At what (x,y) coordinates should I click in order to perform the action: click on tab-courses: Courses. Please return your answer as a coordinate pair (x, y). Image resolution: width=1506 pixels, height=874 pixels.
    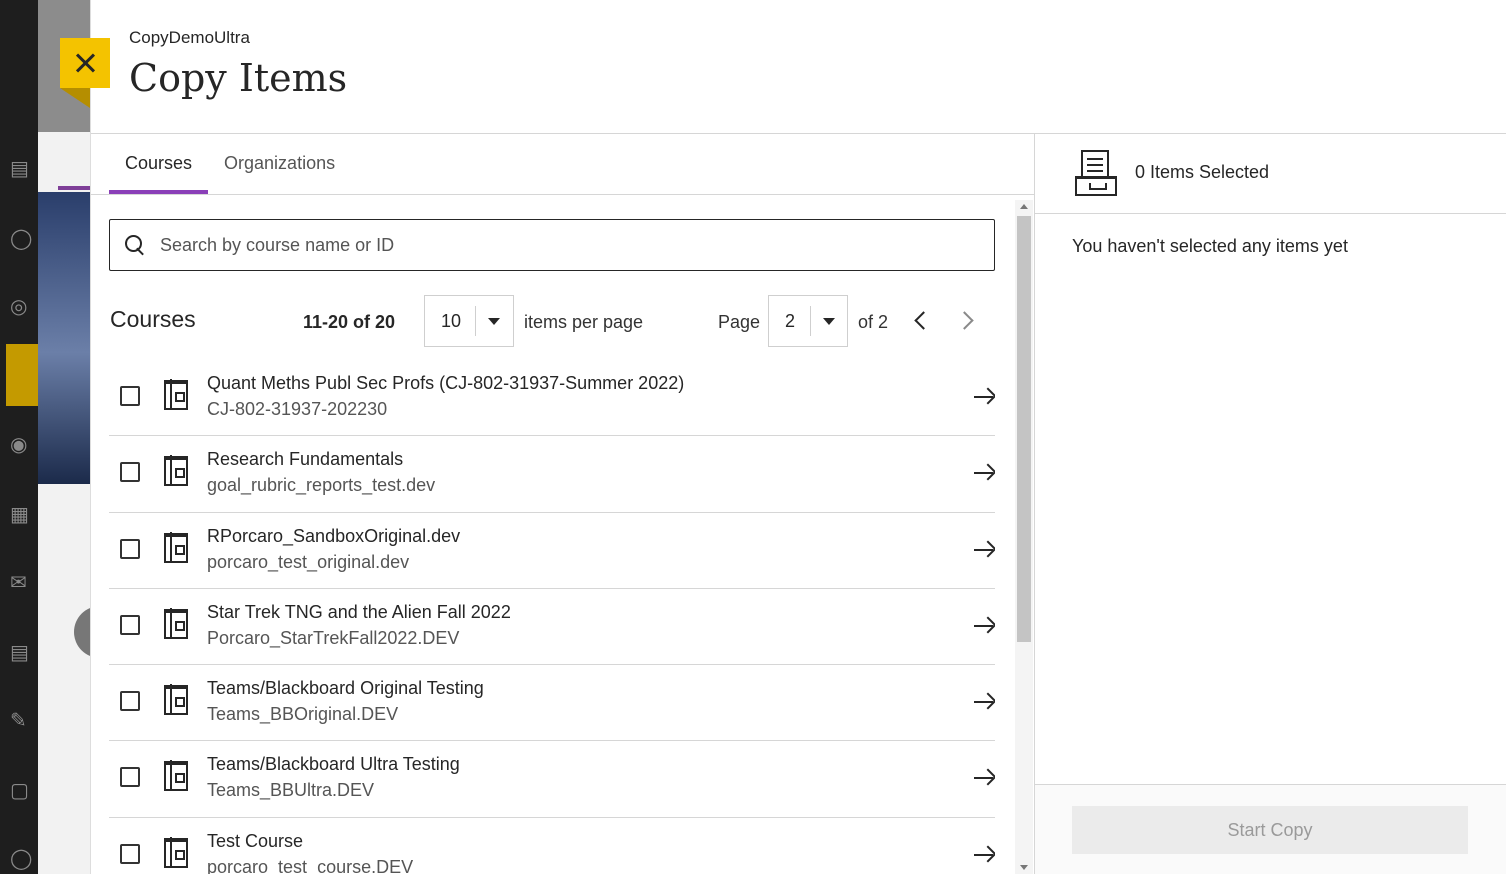
    Looking at the image, I should click on (159, 164).